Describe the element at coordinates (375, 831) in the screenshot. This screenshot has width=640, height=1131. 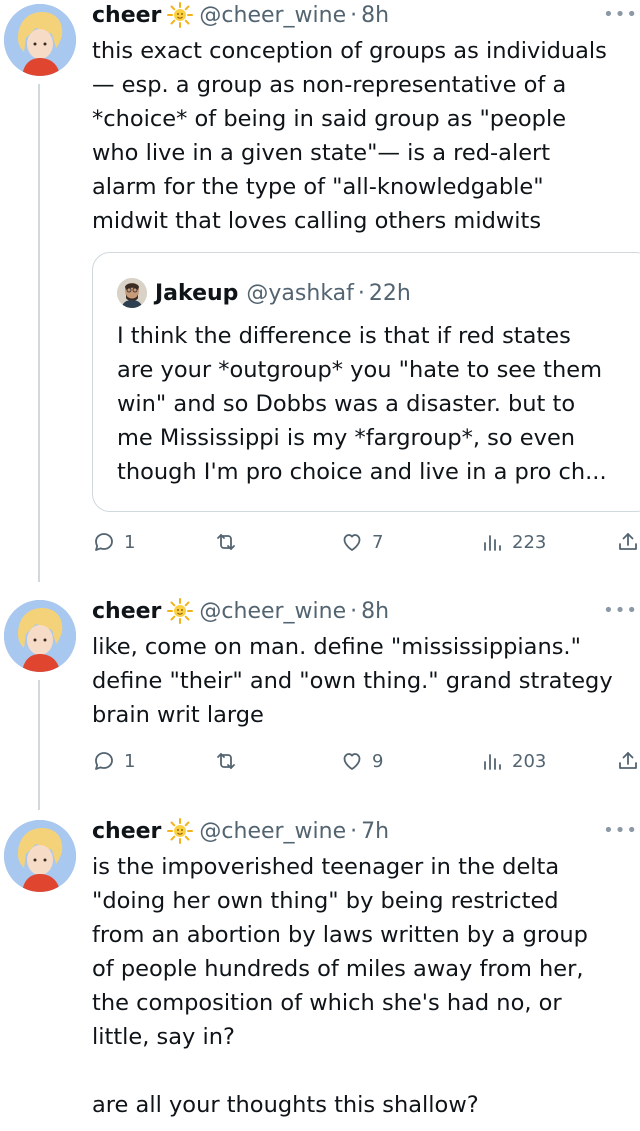
I see `timestamp: 7h` at that location.